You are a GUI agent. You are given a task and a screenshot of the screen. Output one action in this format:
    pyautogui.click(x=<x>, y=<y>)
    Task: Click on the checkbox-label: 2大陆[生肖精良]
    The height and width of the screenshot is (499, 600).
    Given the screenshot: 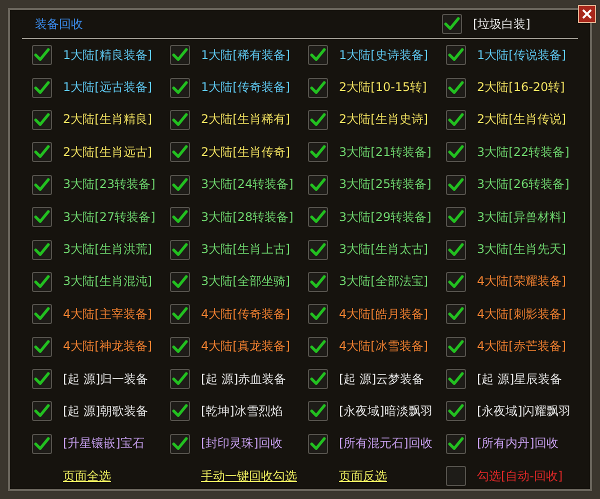 What is the action you would take?
    pyautogui.click(x=107, y=119)
    